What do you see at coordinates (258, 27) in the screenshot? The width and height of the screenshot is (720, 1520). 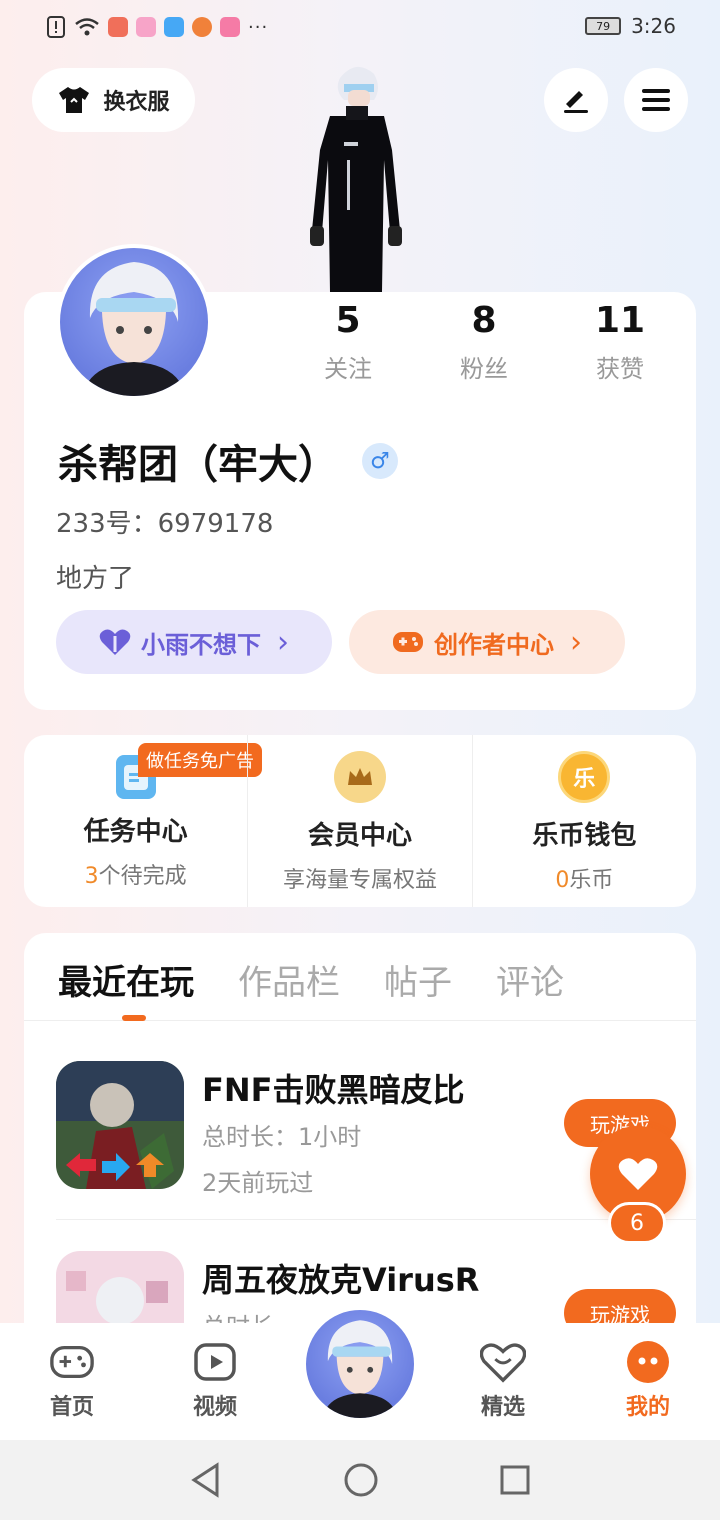 I see `status-overflow: ···` at bounding box center [258, 27].